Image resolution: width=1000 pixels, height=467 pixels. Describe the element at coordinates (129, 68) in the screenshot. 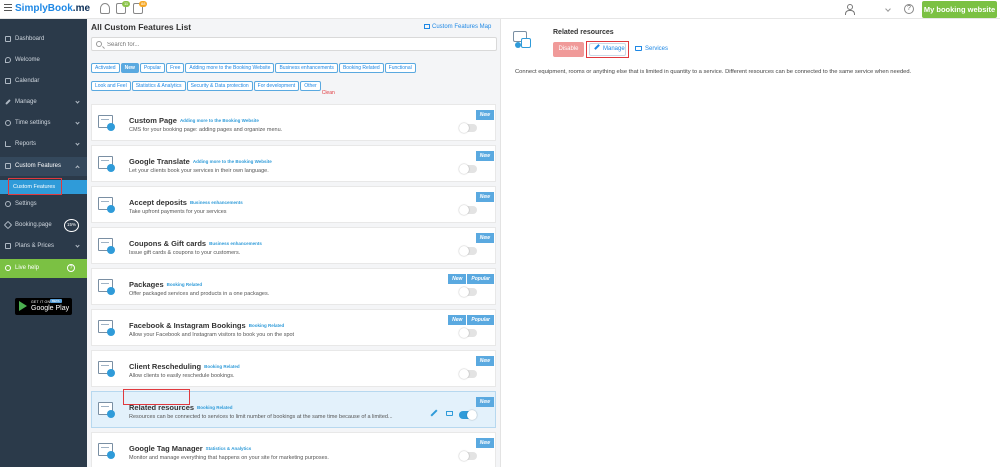

I see `filter-tag: New` at that location.